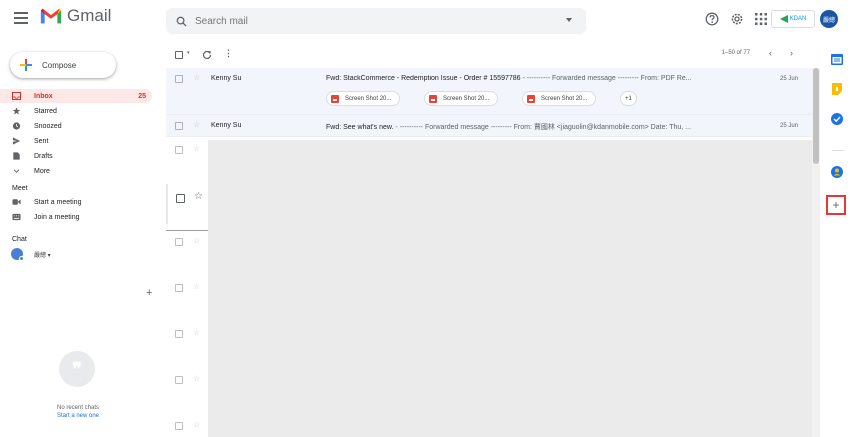  What do you see at coordinates (76, 254) in the screenshot?
I see `chat-user-status: 嚴總 ▾` at bounding box center [76, 254].